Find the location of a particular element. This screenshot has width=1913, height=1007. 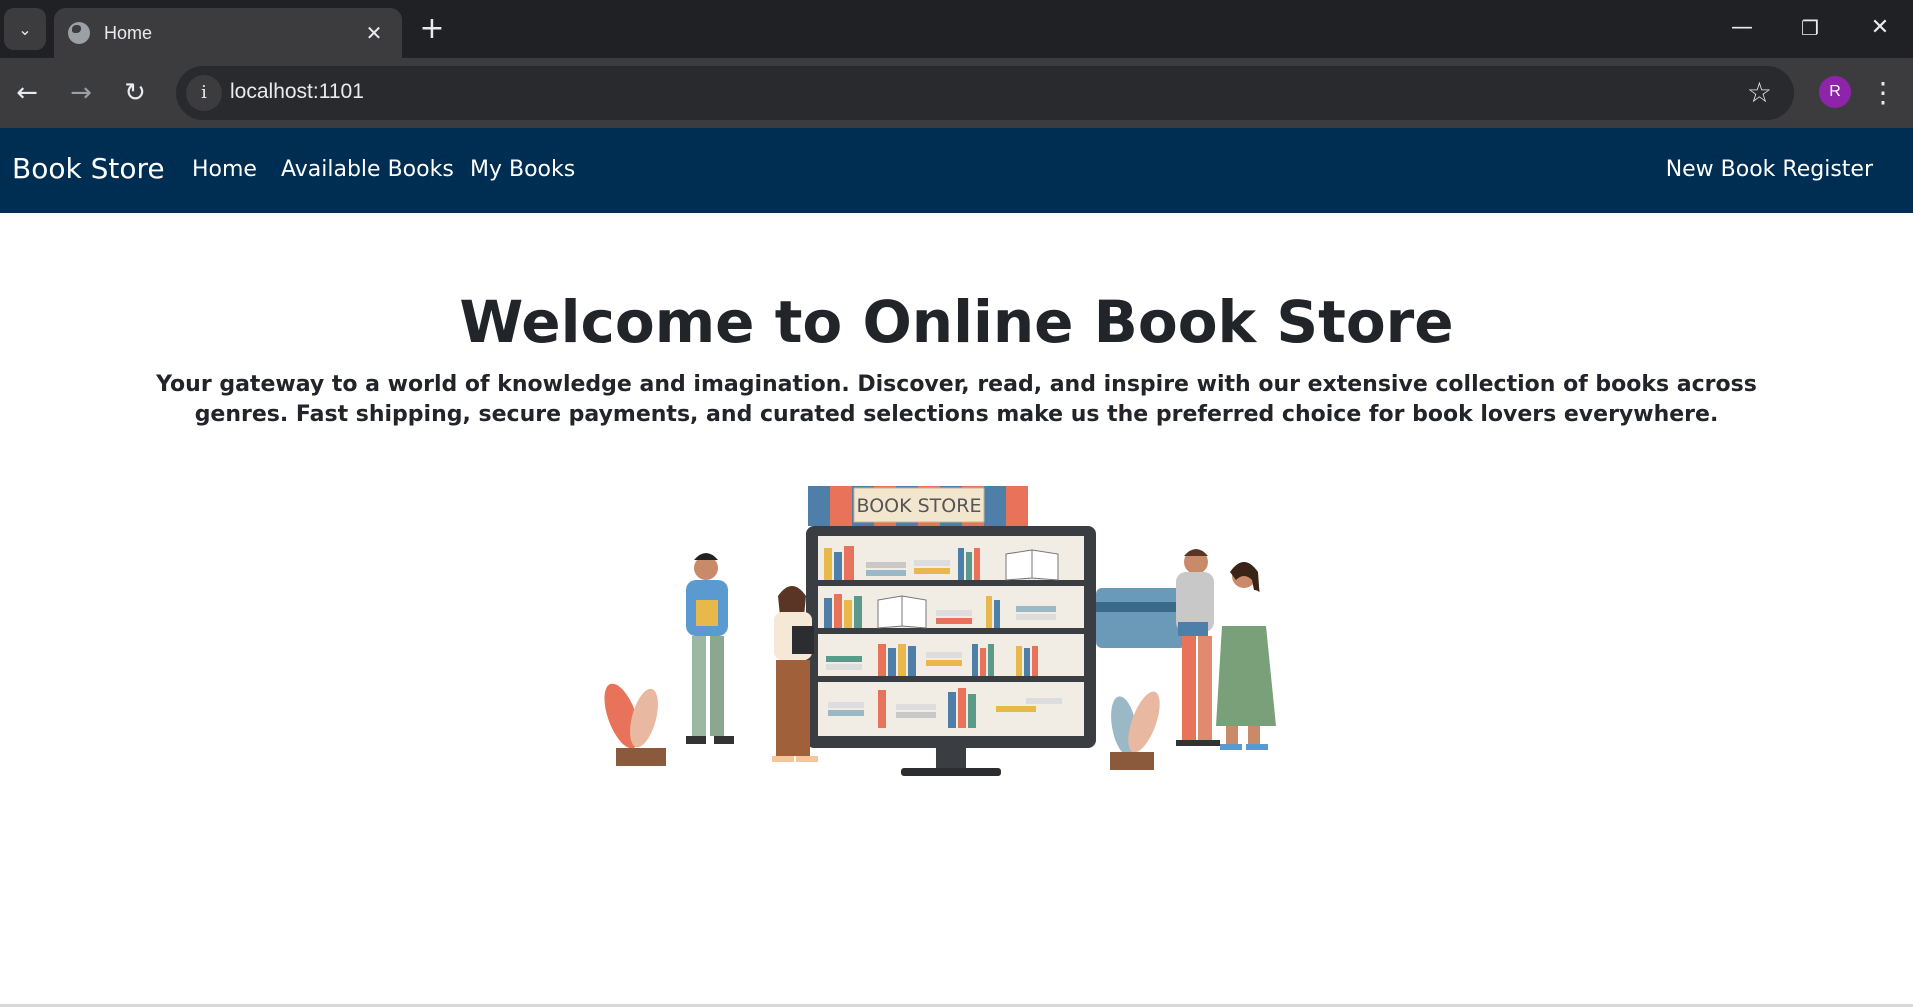

right-plant is located at coordinates (1135, 730).